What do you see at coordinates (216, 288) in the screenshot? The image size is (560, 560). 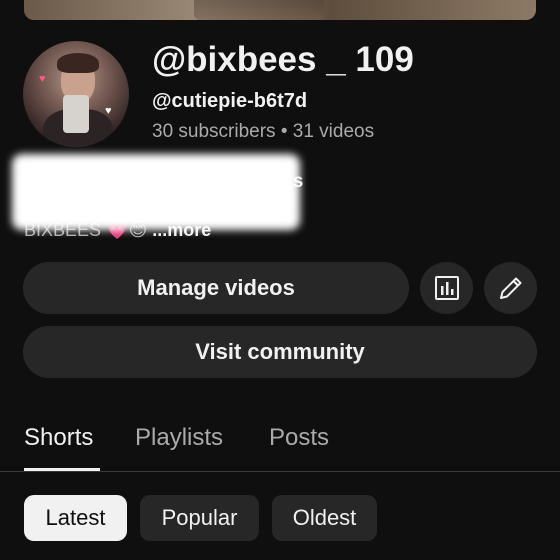 I see `manage-videos-button: Manage videos` at bounding box center [216, 288].